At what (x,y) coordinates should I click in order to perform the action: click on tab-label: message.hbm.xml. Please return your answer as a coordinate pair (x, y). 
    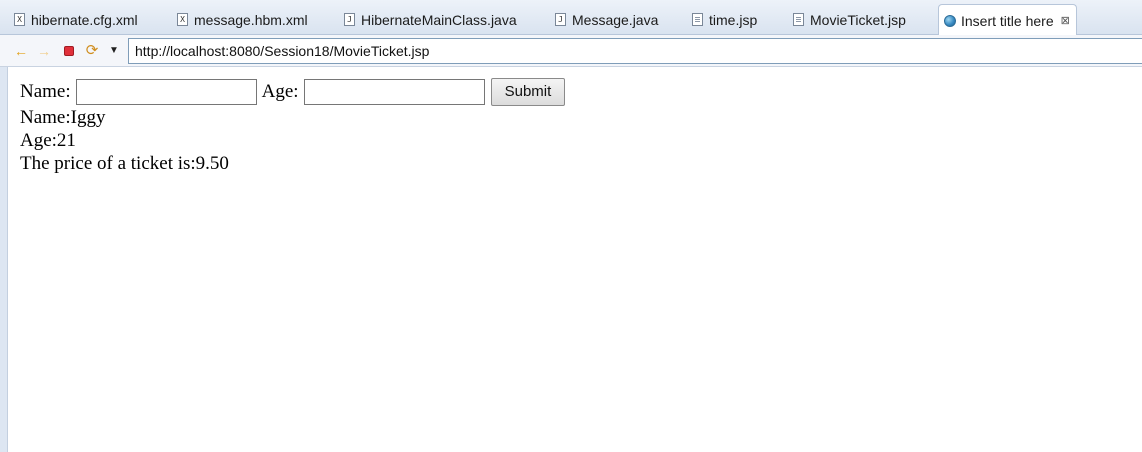
    Looking at the image, I should click on (251, 19).